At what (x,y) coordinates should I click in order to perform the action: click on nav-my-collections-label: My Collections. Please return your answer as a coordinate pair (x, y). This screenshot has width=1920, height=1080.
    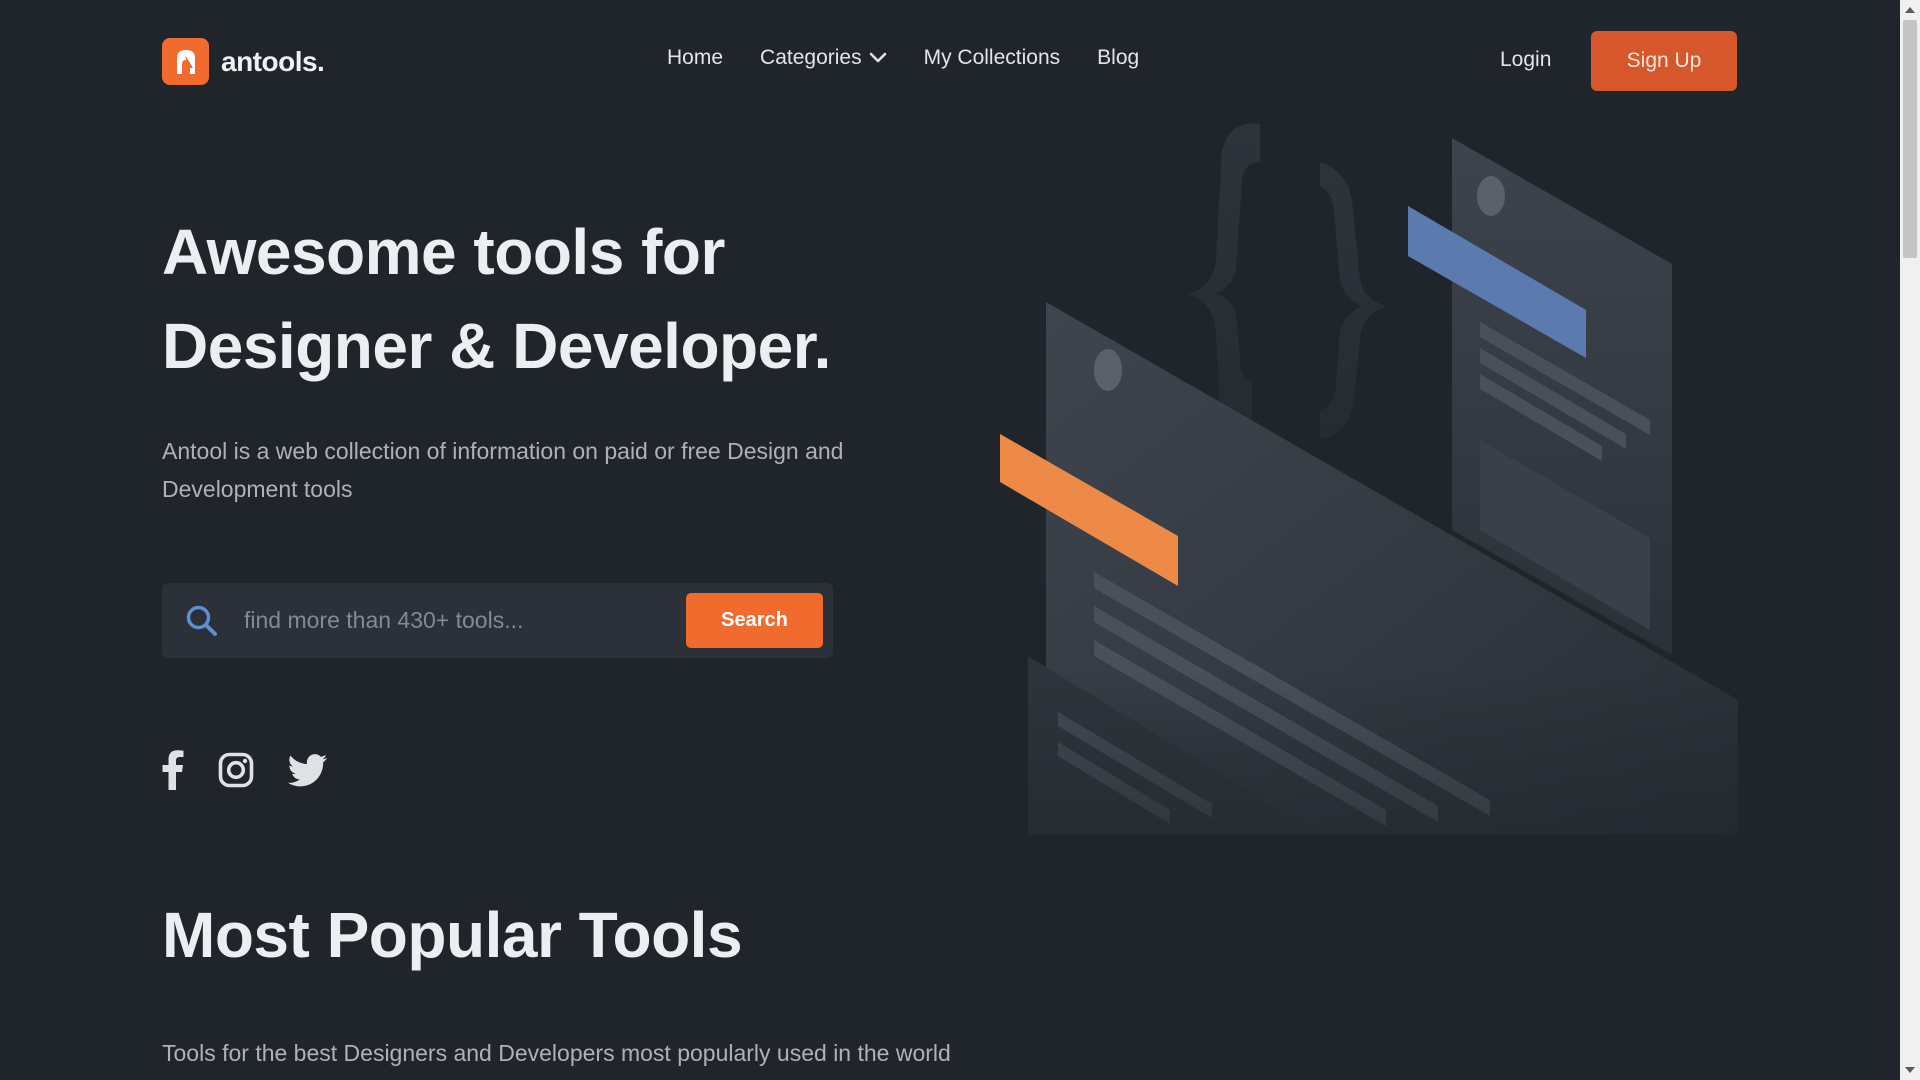
    Looking at the image, I should click on (992, 57).